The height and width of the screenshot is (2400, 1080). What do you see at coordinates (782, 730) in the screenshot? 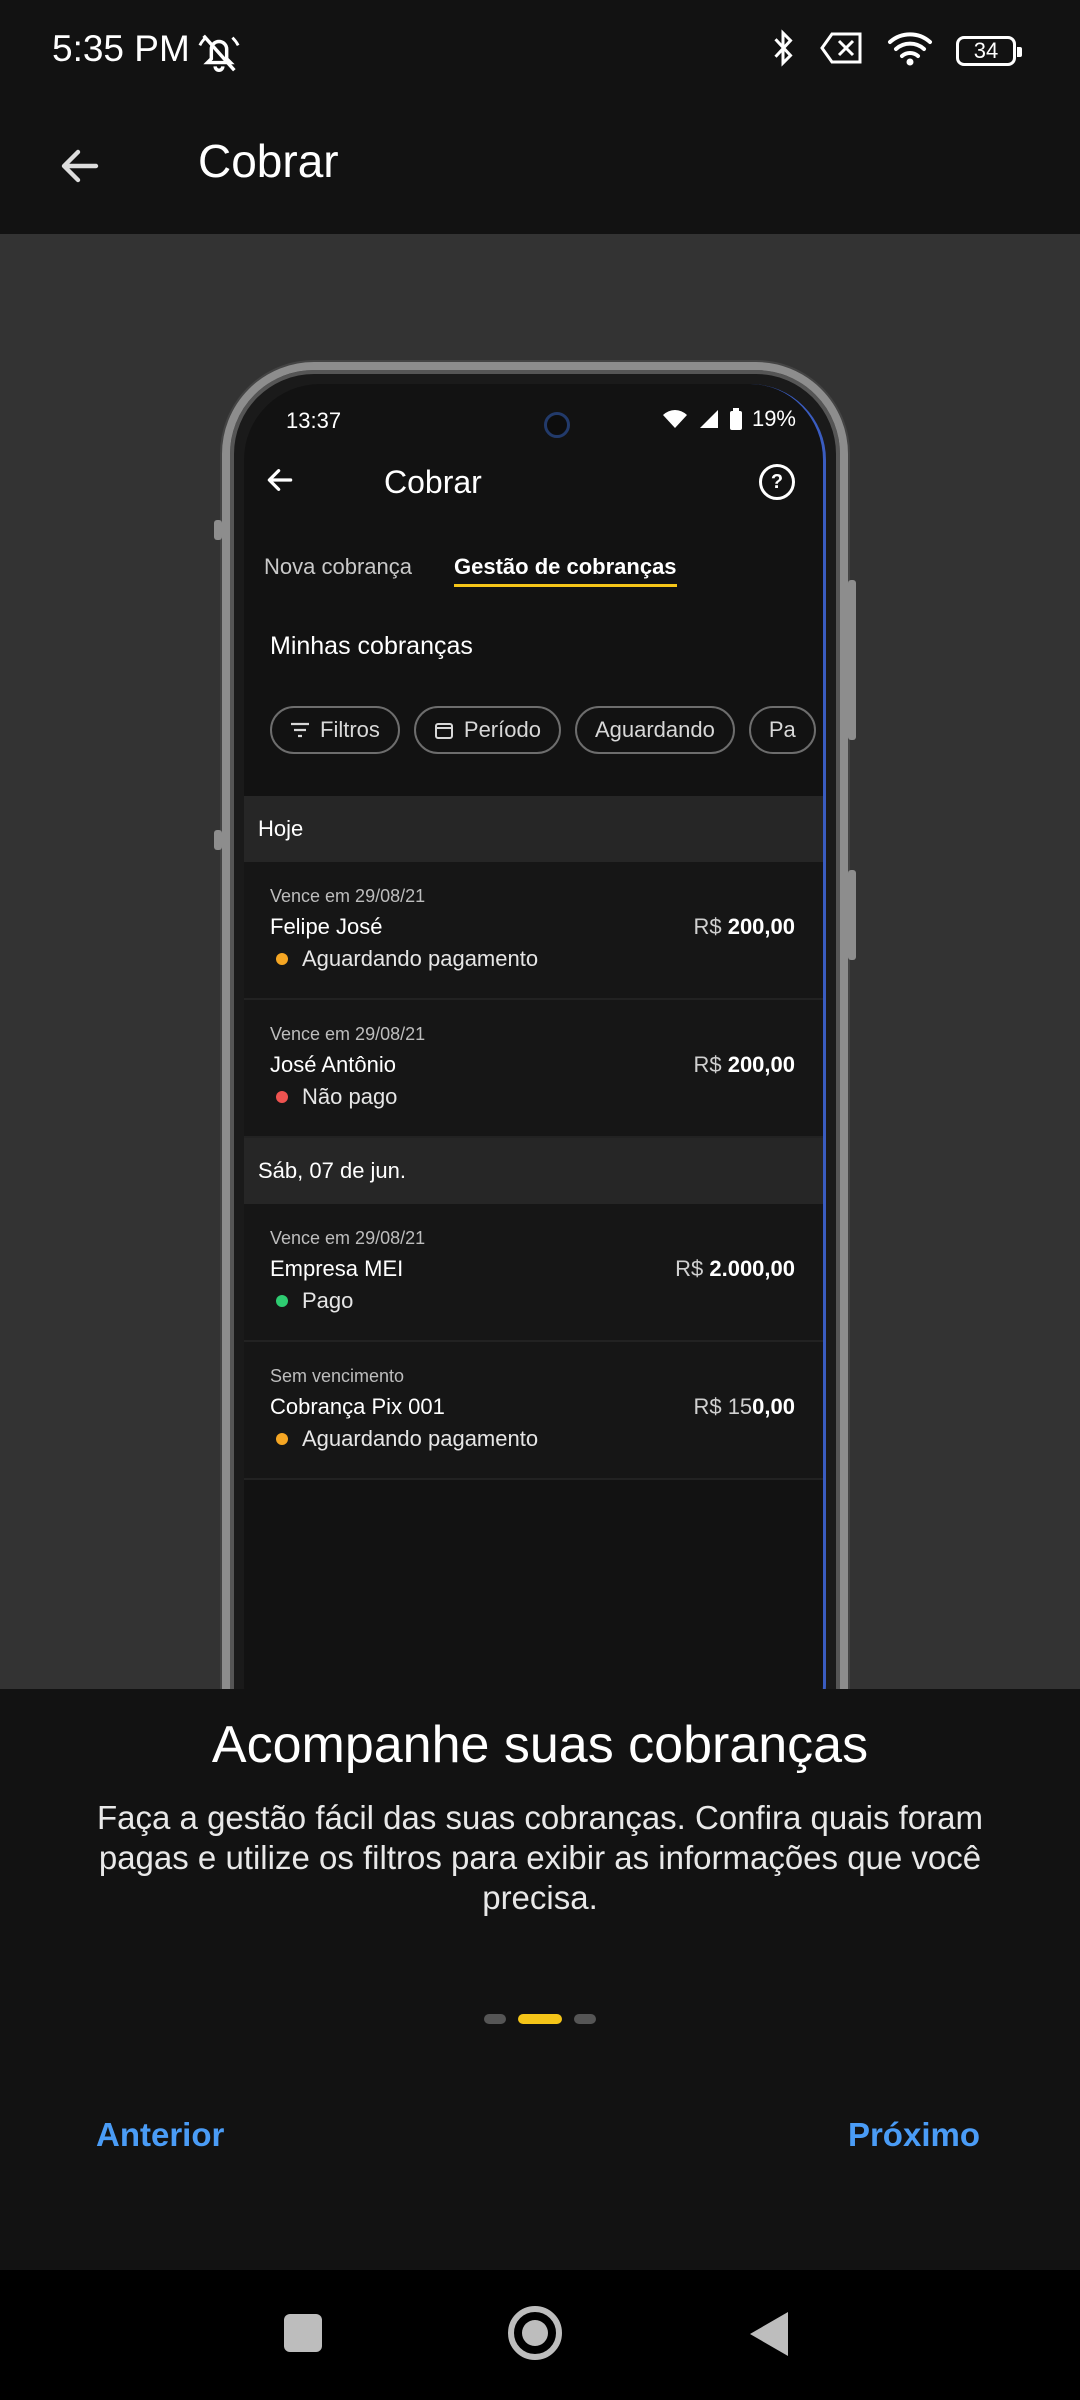
I see `chip-pago: Pa` at bounding box center [782, 730].